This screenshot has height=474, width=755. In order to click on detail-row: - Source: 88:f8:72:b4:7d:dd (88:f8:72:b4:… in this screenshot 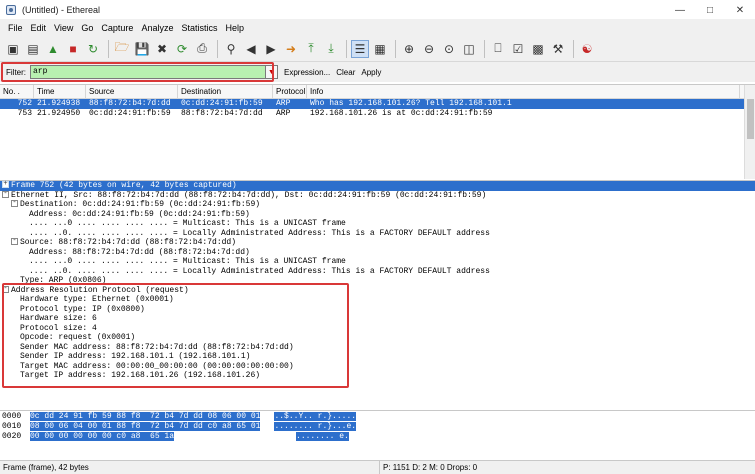, I will do `click(377, 243)`.